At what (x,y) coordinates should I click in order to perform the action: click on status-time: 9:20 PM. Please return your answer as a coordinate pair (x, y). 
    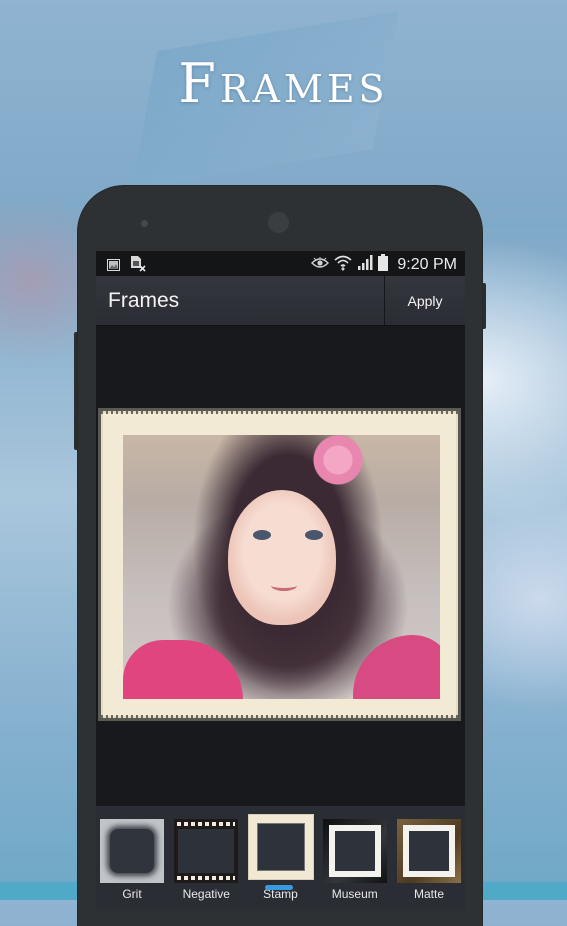
    Looking at the image, I should click on (427, 264).